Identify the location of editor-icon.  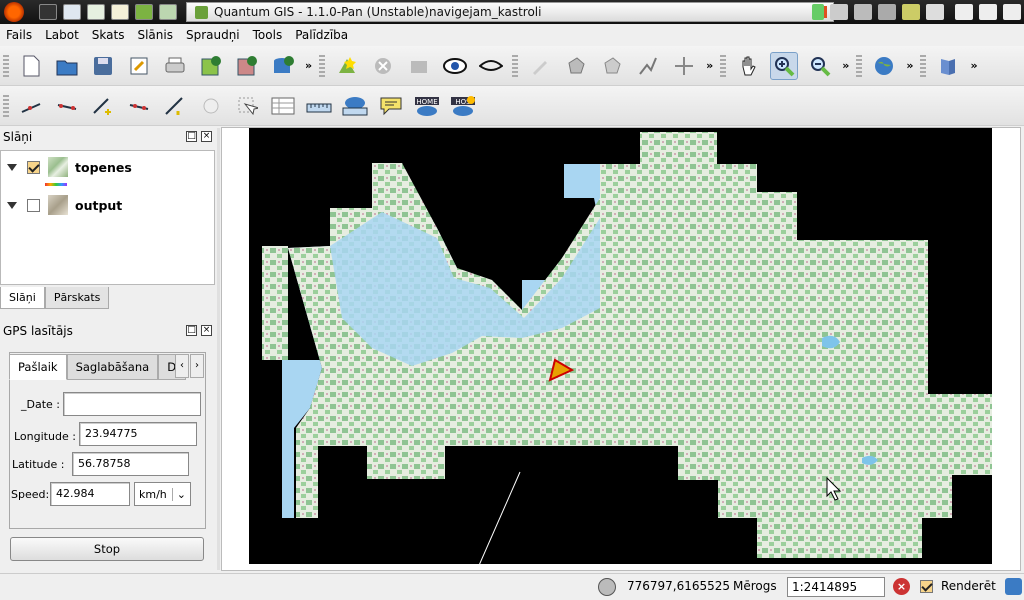
(120, 12).